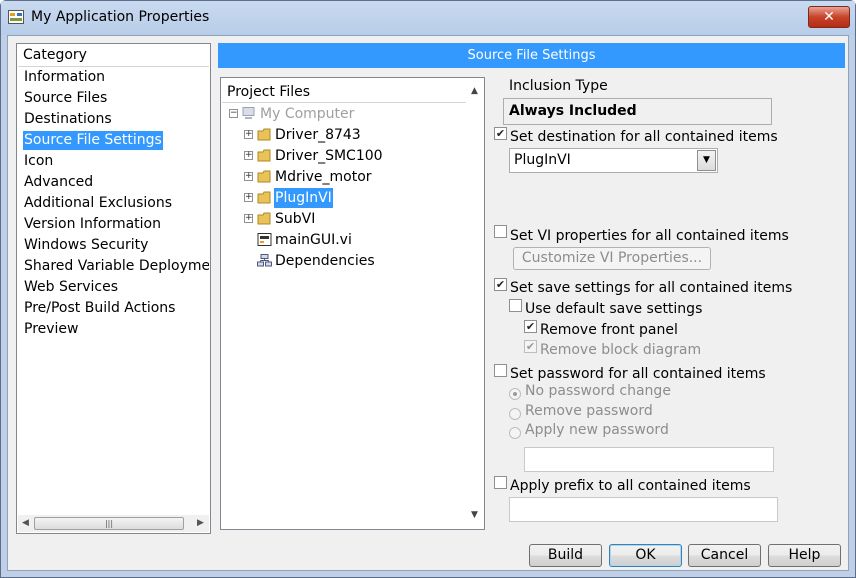  Describe the element at coordinates (65, 98) in the screenshot. I see `category-item-source-files: Source Files` at that location.